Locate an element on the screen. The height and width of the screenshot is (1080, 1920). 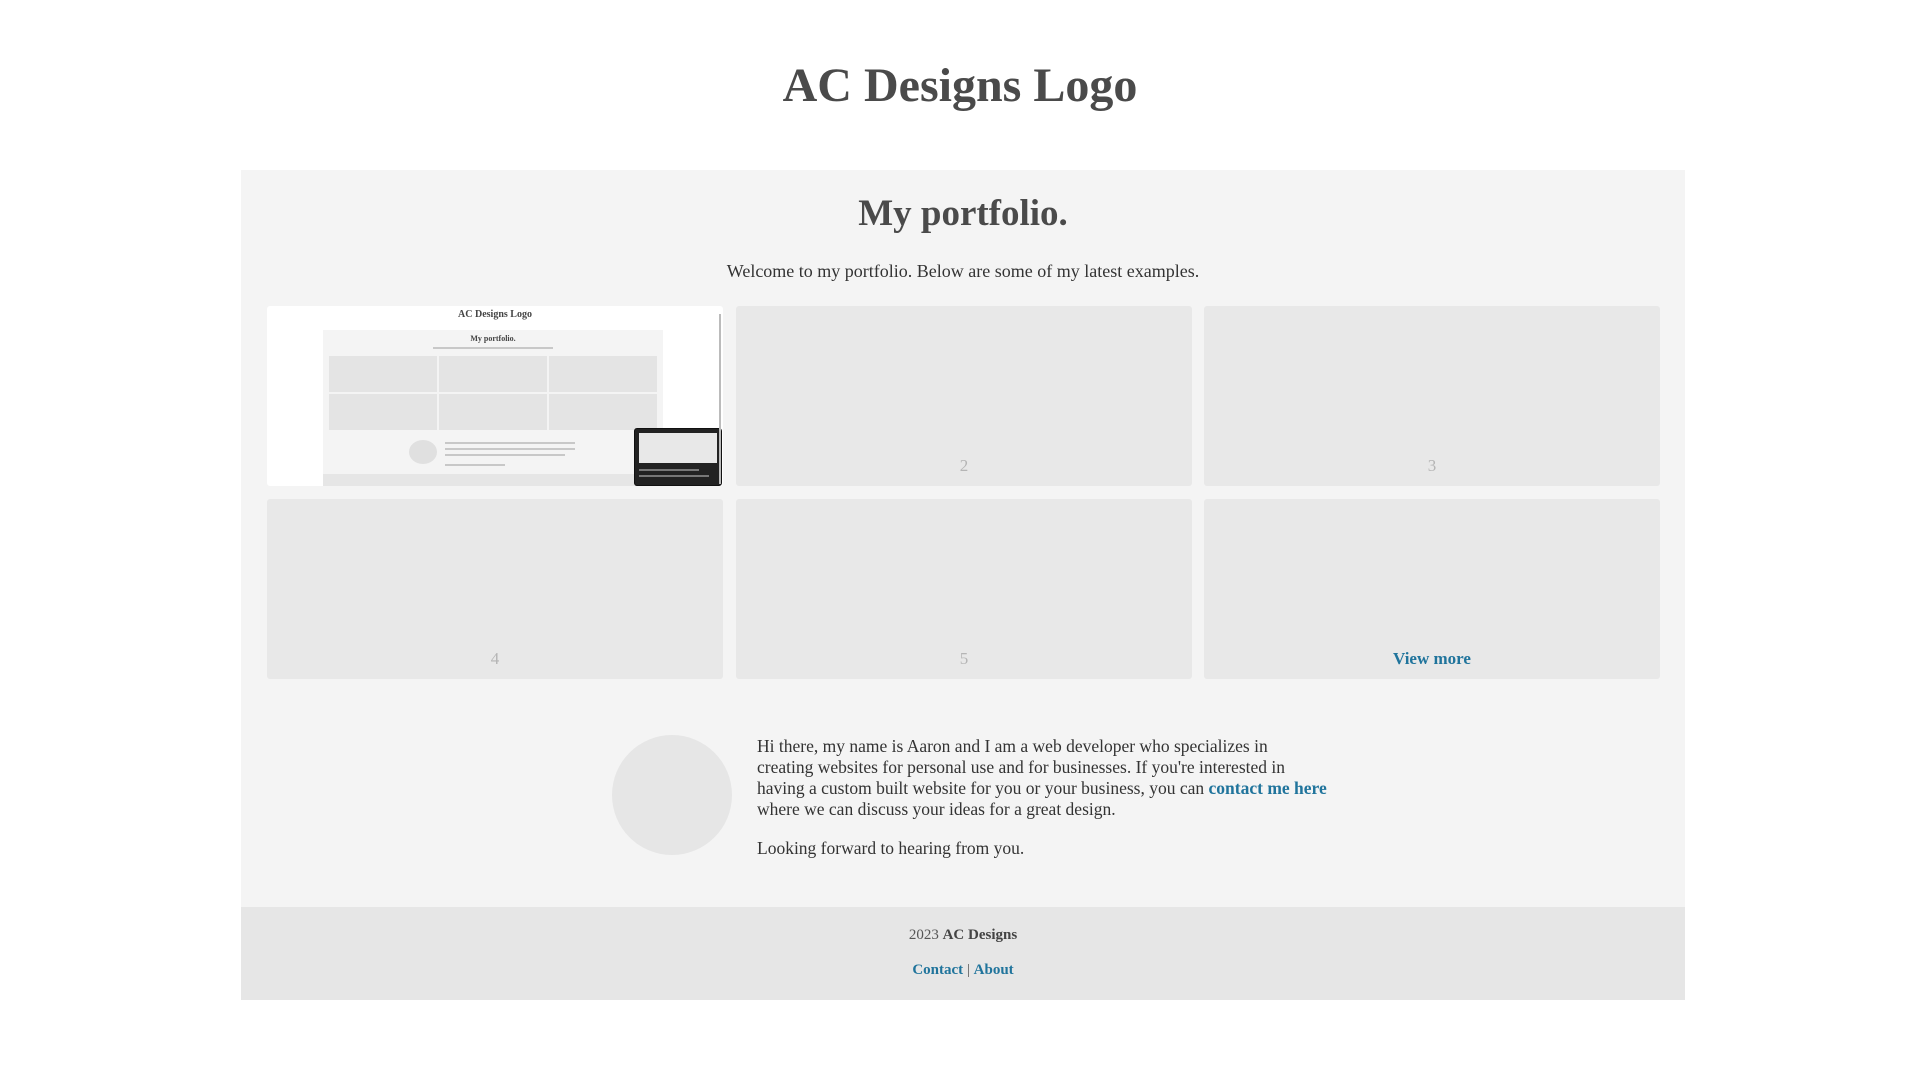
site-logo: AC Designs Logo is located at coordinates (960, 85).